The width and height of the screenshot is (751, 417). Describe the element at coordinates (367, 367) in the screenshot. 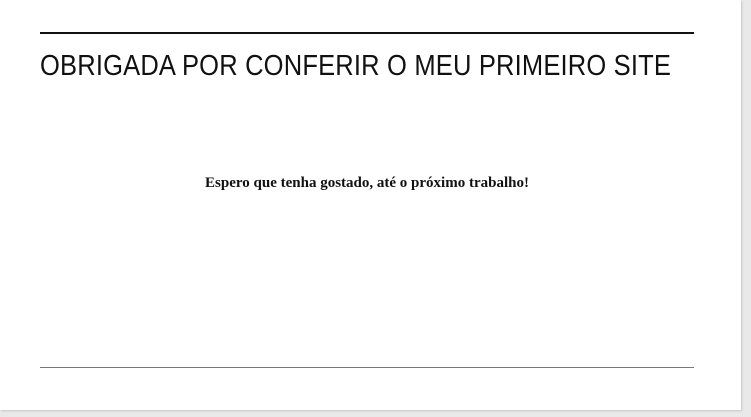

I see `bottom-divider` at that location.